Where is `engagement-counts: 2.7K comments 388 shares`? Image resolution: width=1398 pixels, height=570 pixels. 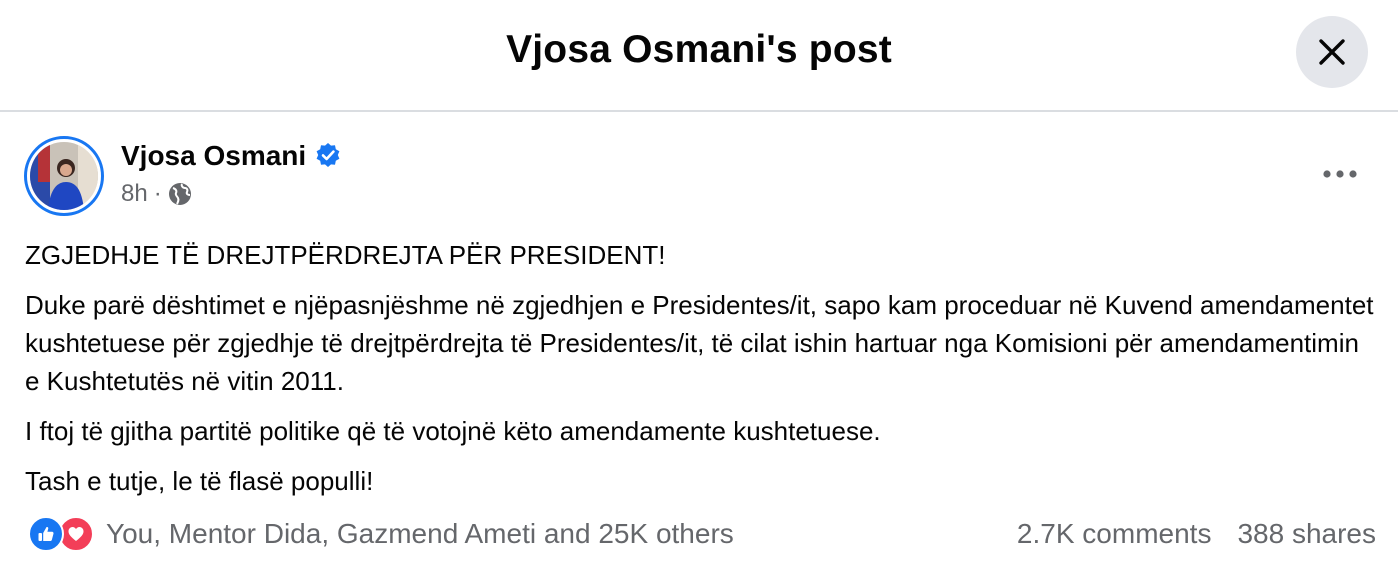
engagement-counts: 2.7K comments 388 shares is located at coordinates (1196, 534).